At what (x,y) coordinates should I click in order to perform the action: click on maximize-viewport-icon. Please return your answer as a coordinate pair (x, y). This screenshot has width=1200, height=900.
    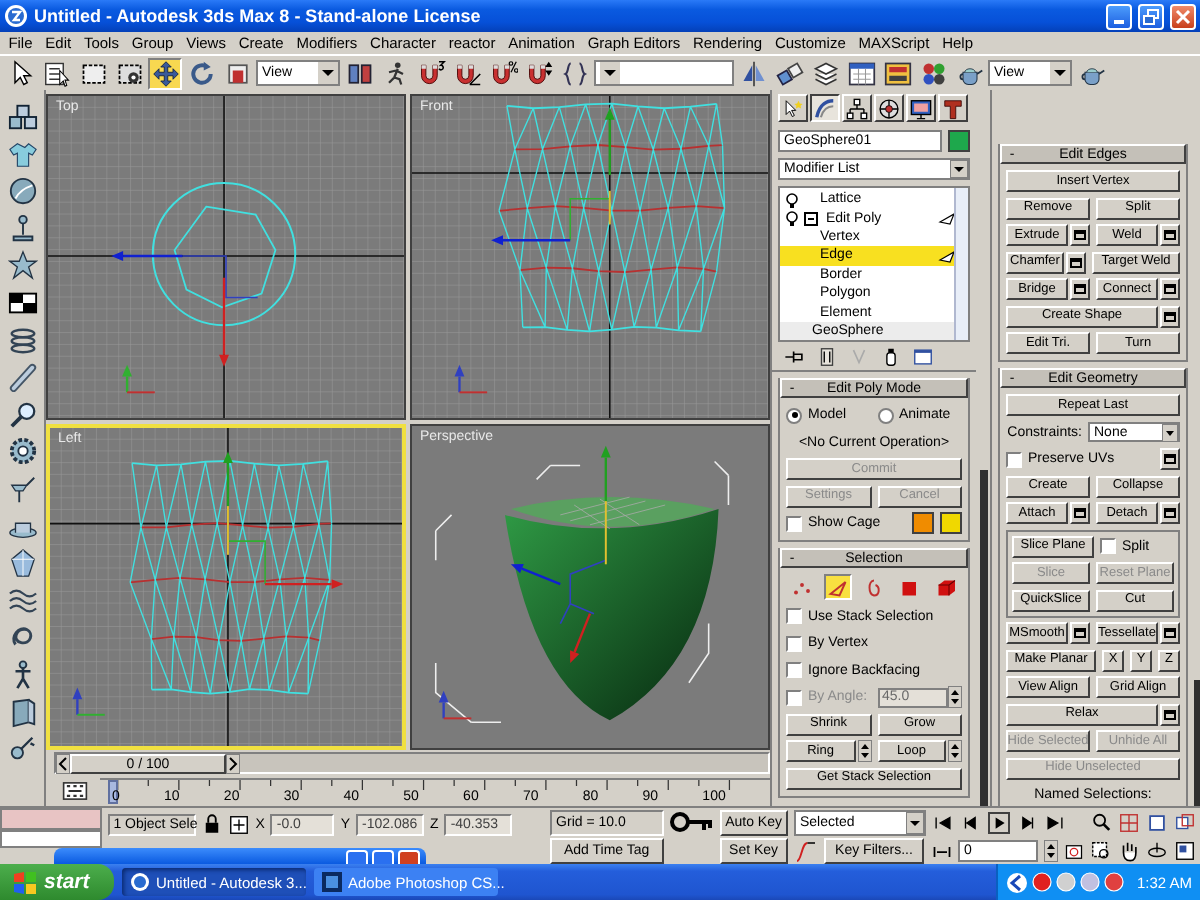
    Looking at the image, I should click on (1185, 851).